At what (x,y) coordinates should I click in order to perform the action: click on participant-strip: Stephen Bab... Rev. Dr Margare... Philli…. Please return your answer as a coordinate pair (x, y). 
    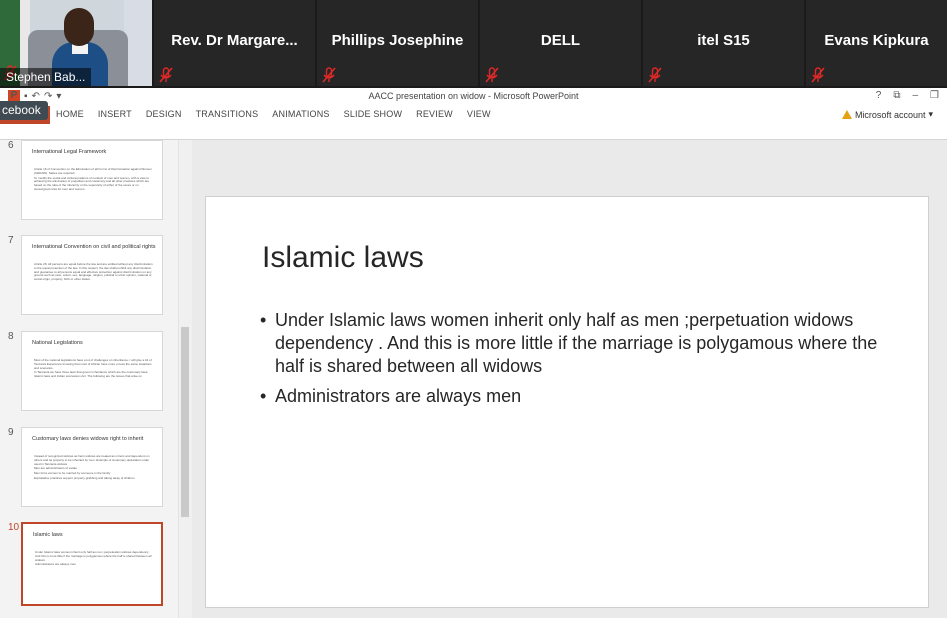
    Looking at the image, I should click on (473, 44).